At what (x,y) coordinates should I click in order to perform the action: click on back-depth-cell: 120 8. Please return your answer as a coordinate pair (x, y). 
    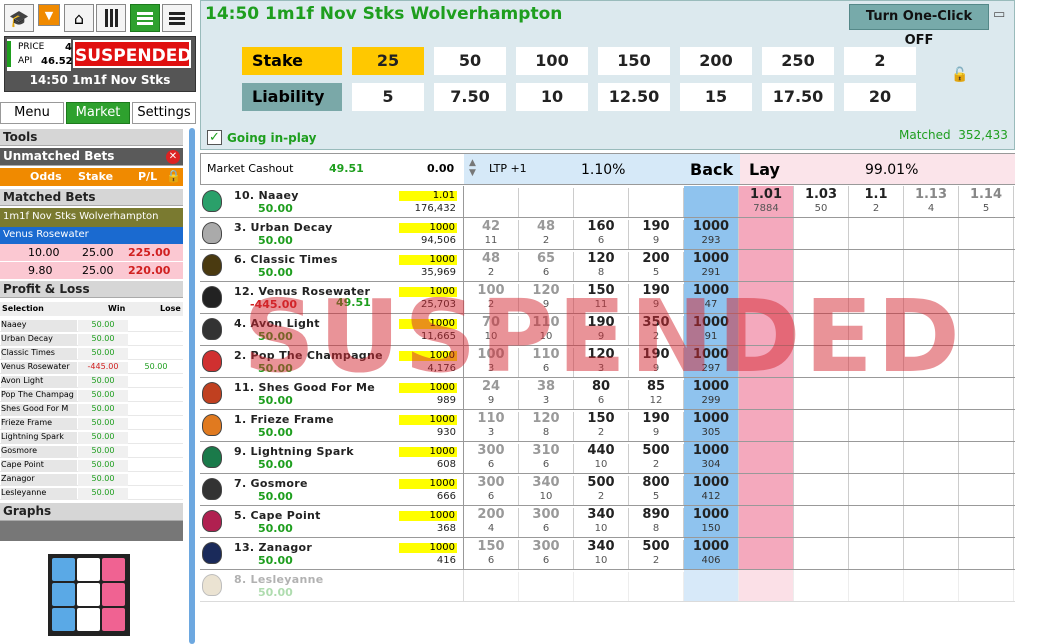
    Looking at the image, I should click on (546, 426).